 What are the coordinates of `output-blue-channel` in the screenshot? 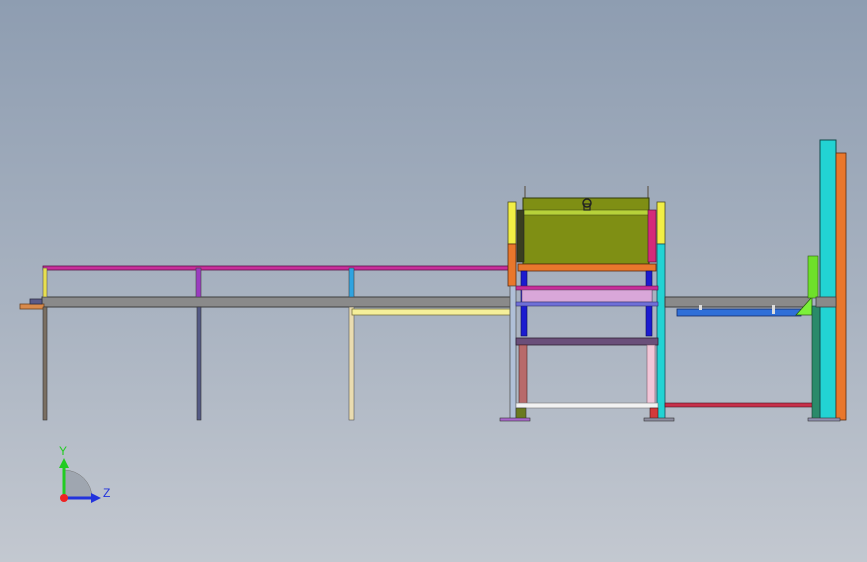 It's located at (739, 312).